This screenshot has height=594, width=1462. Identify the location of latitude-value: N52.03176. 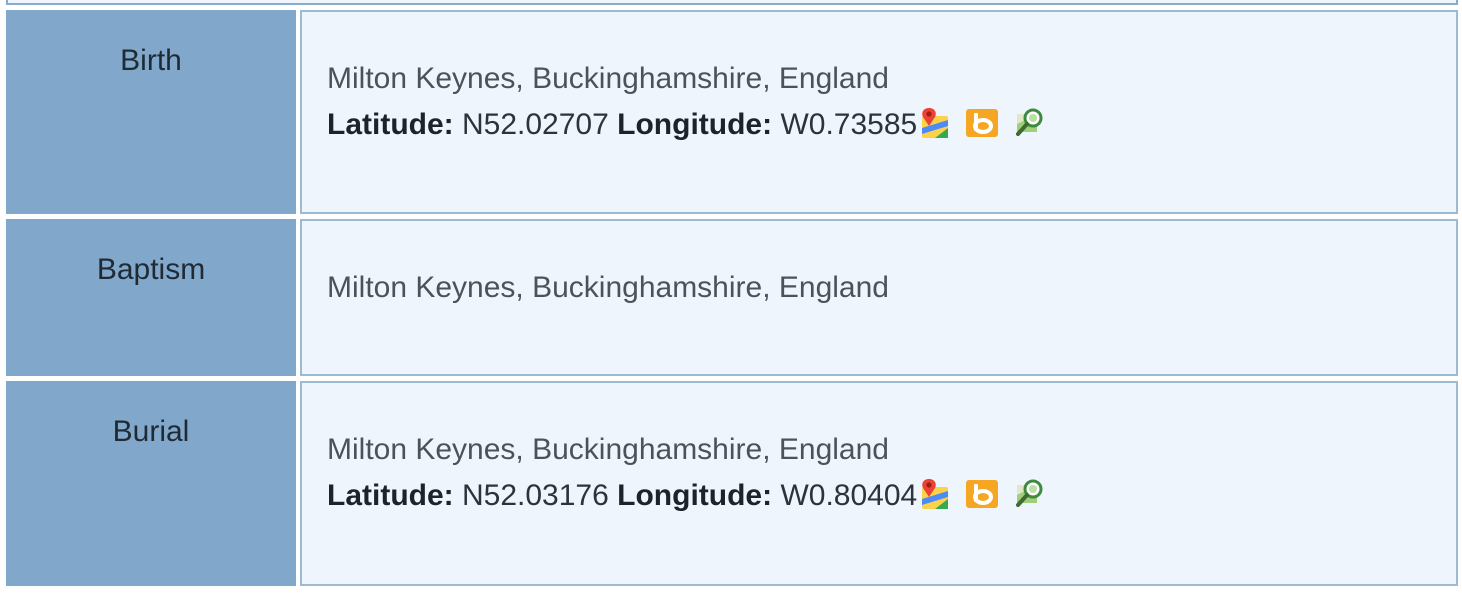
(535, 495).